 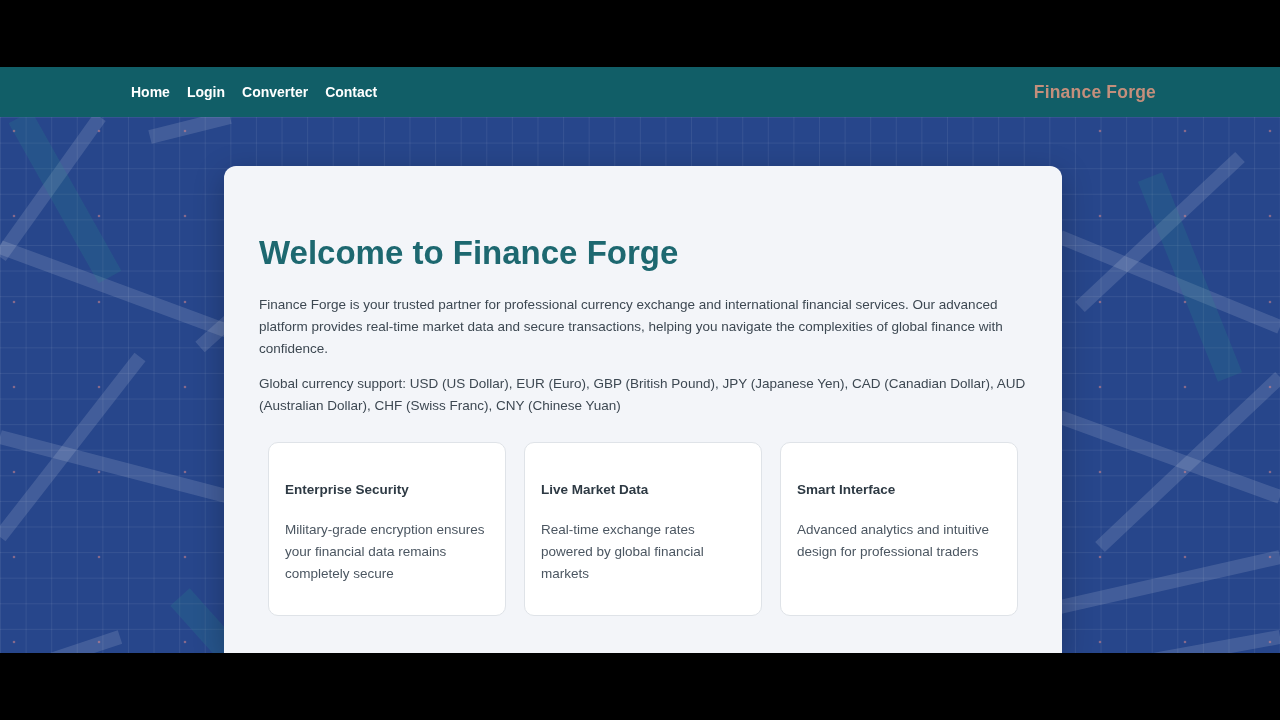 What do you see at coordinates (595, 490) in the screenshot?
I see `feature-title: Live Market Data` at bounding box center [595, 490].